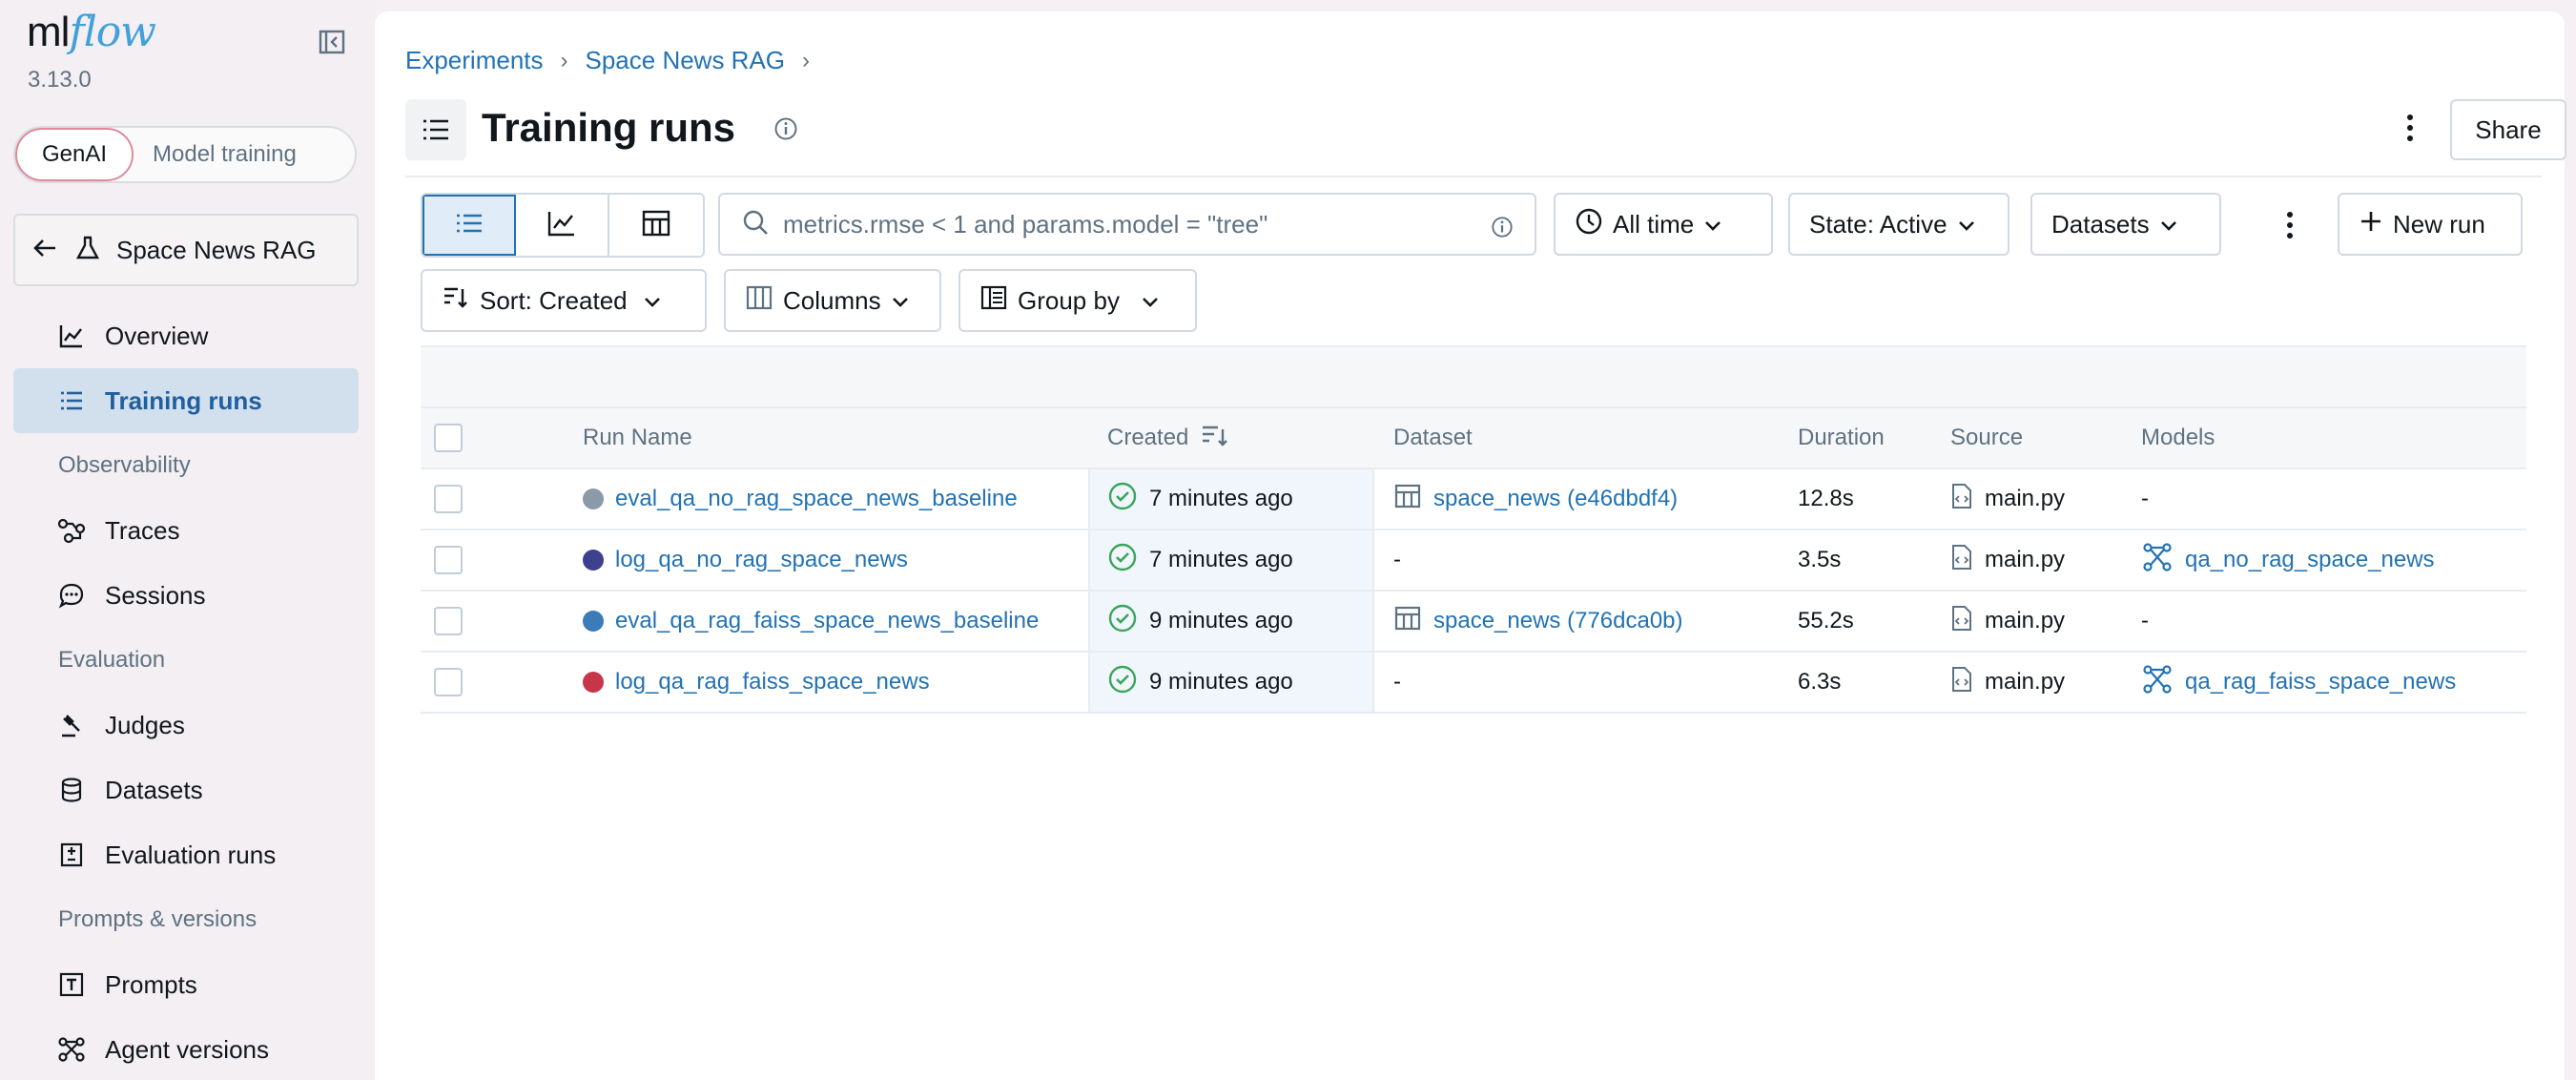 The width and height of the screenshot is (2576, 1080). I want to click on sidebar-item-label: Judges, so click(145, 724).